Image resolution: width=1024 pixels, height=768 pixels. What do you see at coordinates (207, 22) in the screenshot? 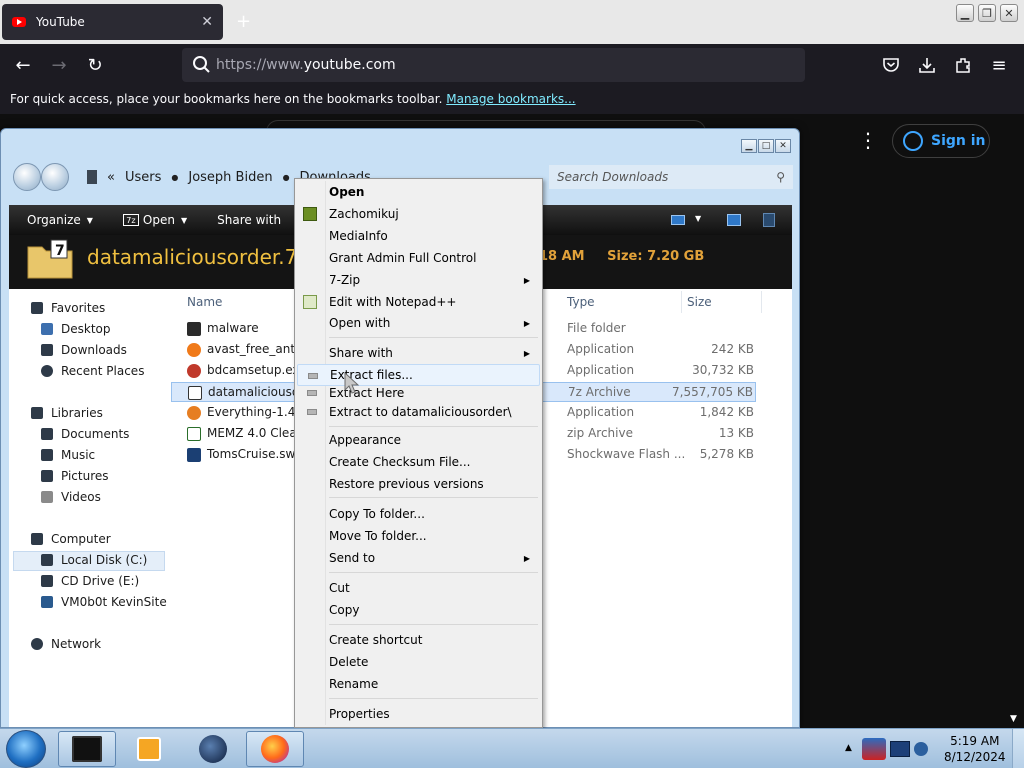
I see `close-tab-icon: ✕` at bounding box center [207, 22].